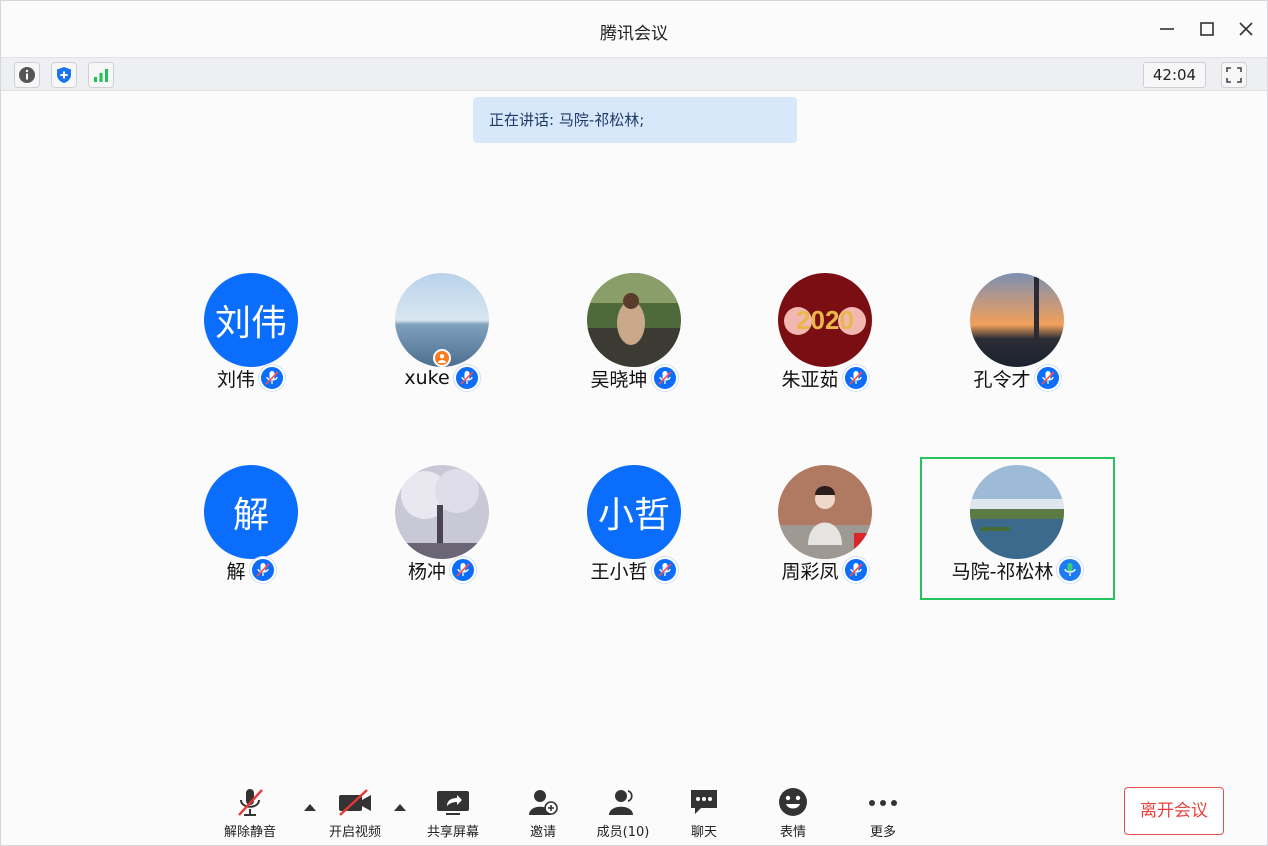 The height and width of the screenshot is (846, 1268). What do you see at coordinates (634, 34) in the screenshot?
I see `window-title: 腾讯会议` at bounding box center [634, 34].